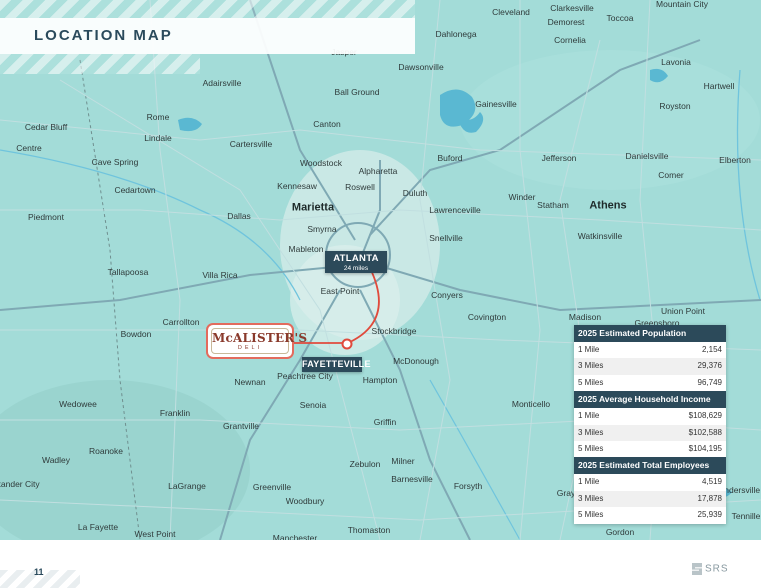 The width and height of the screenshot is (761, 588). Describe the element at coordinates (158, 116) in the screenshot. I see `city-label-rome: Rome` at that location.